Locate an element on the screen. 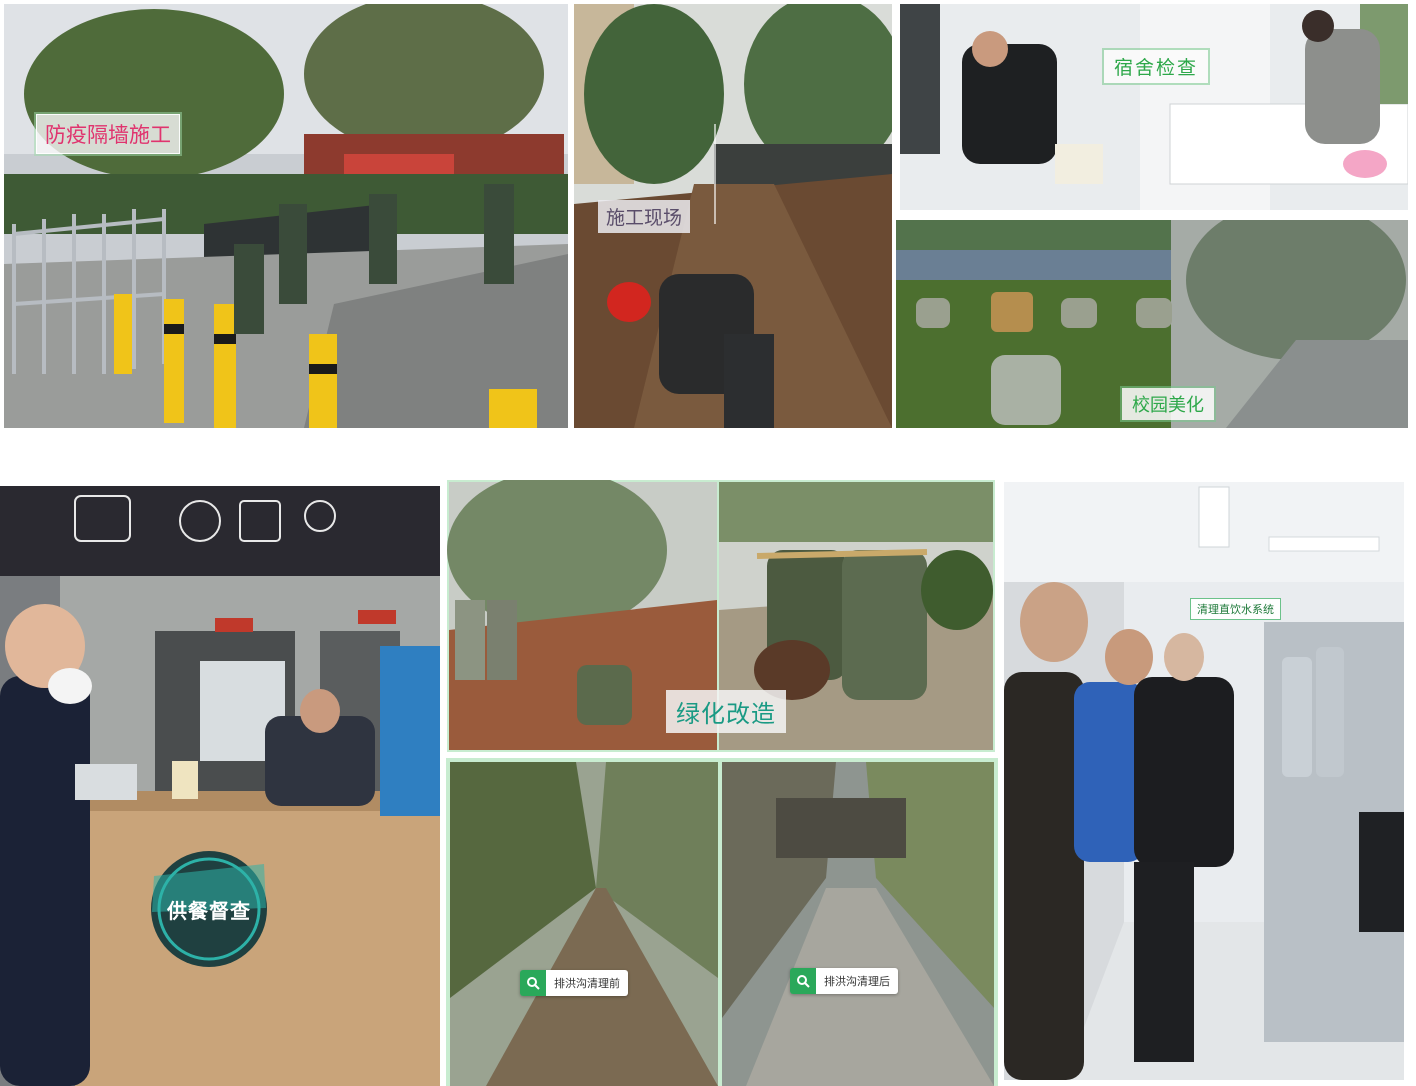  caption-ditch-after: 排洪沟清理后 is located at coordinates (857, 981).